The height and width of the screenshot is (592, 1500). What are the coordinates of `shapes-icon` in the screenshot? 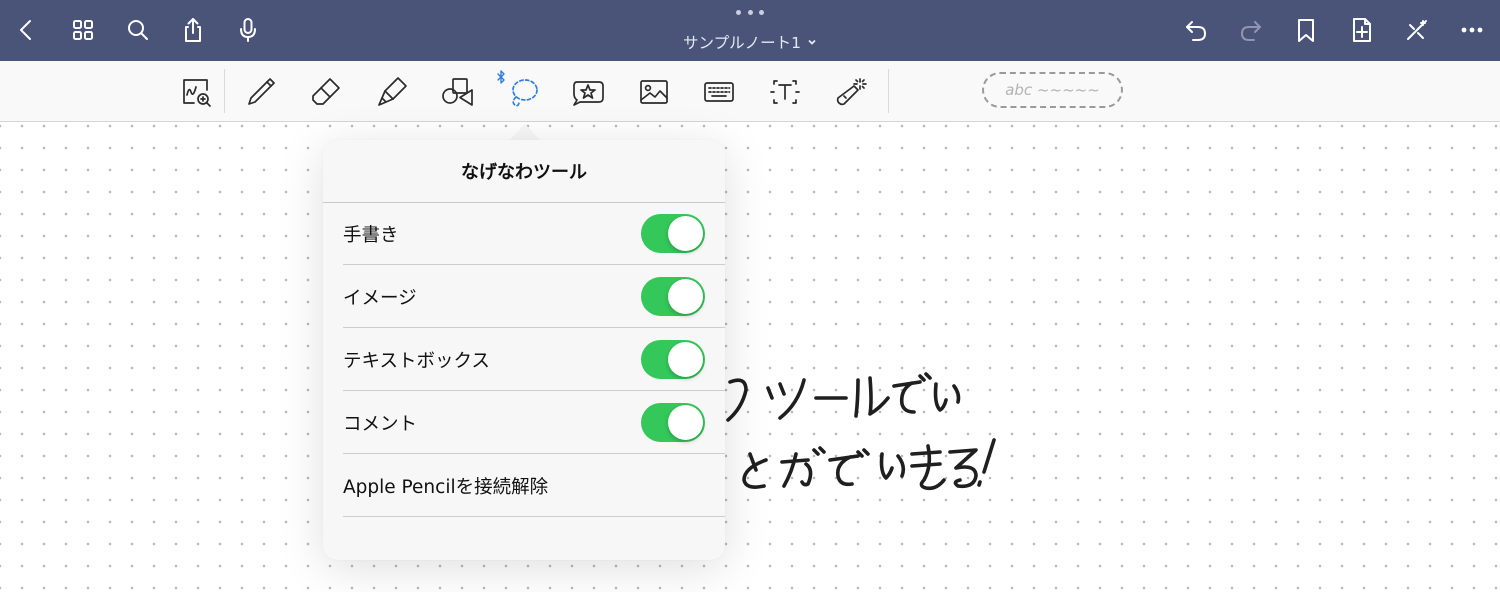 It's located at (457, 92).